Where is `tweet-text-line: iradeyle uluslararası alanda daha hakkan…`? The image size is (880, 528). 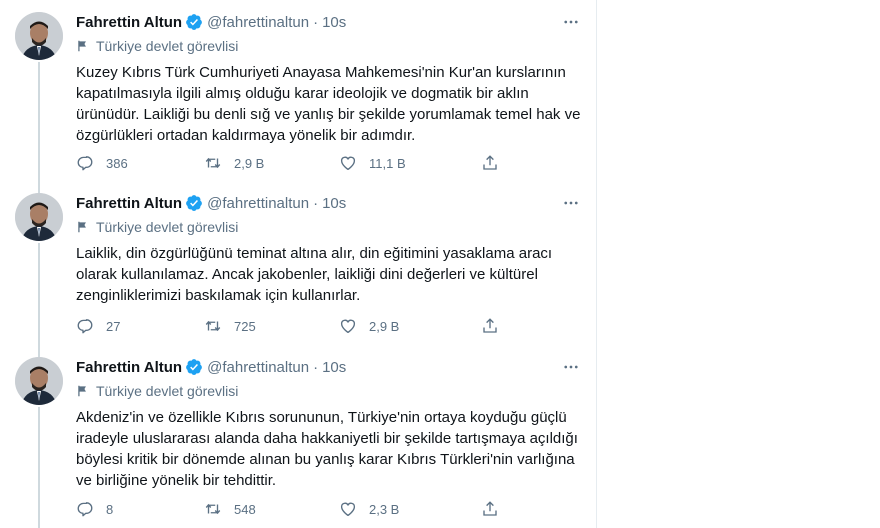 tweet-text-line: iradeyle uluslararası alanda daha hakkan… is located at coordinates (327, 438).